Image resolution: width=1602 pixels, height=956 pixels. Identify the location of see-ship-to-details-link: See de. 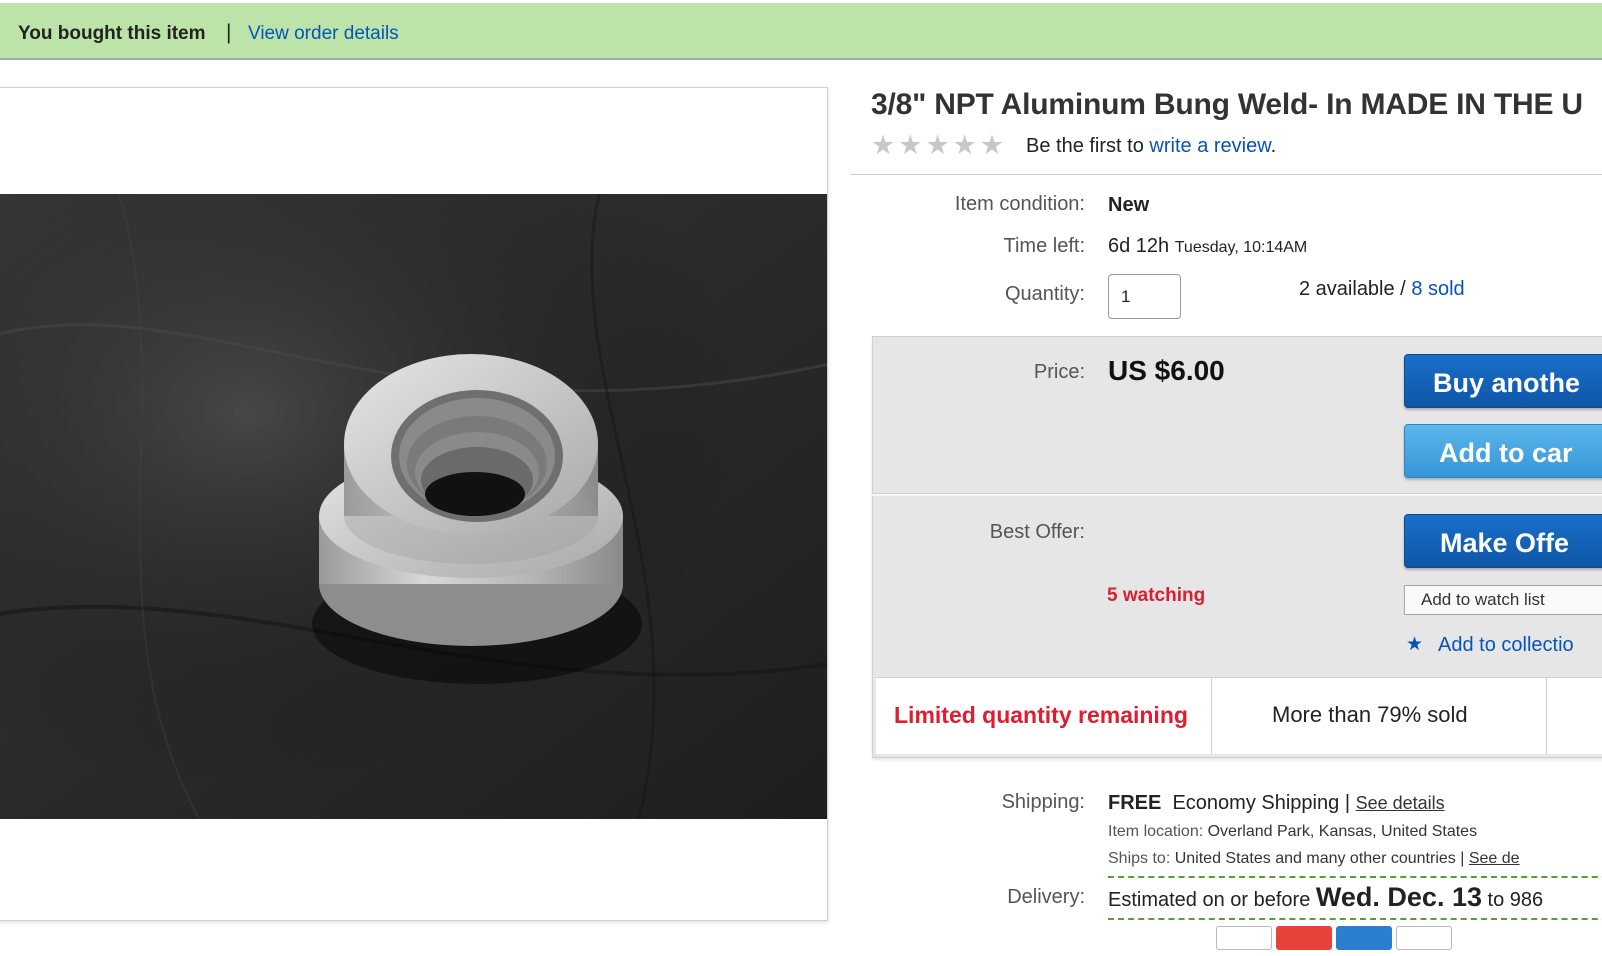
(1494, 858).